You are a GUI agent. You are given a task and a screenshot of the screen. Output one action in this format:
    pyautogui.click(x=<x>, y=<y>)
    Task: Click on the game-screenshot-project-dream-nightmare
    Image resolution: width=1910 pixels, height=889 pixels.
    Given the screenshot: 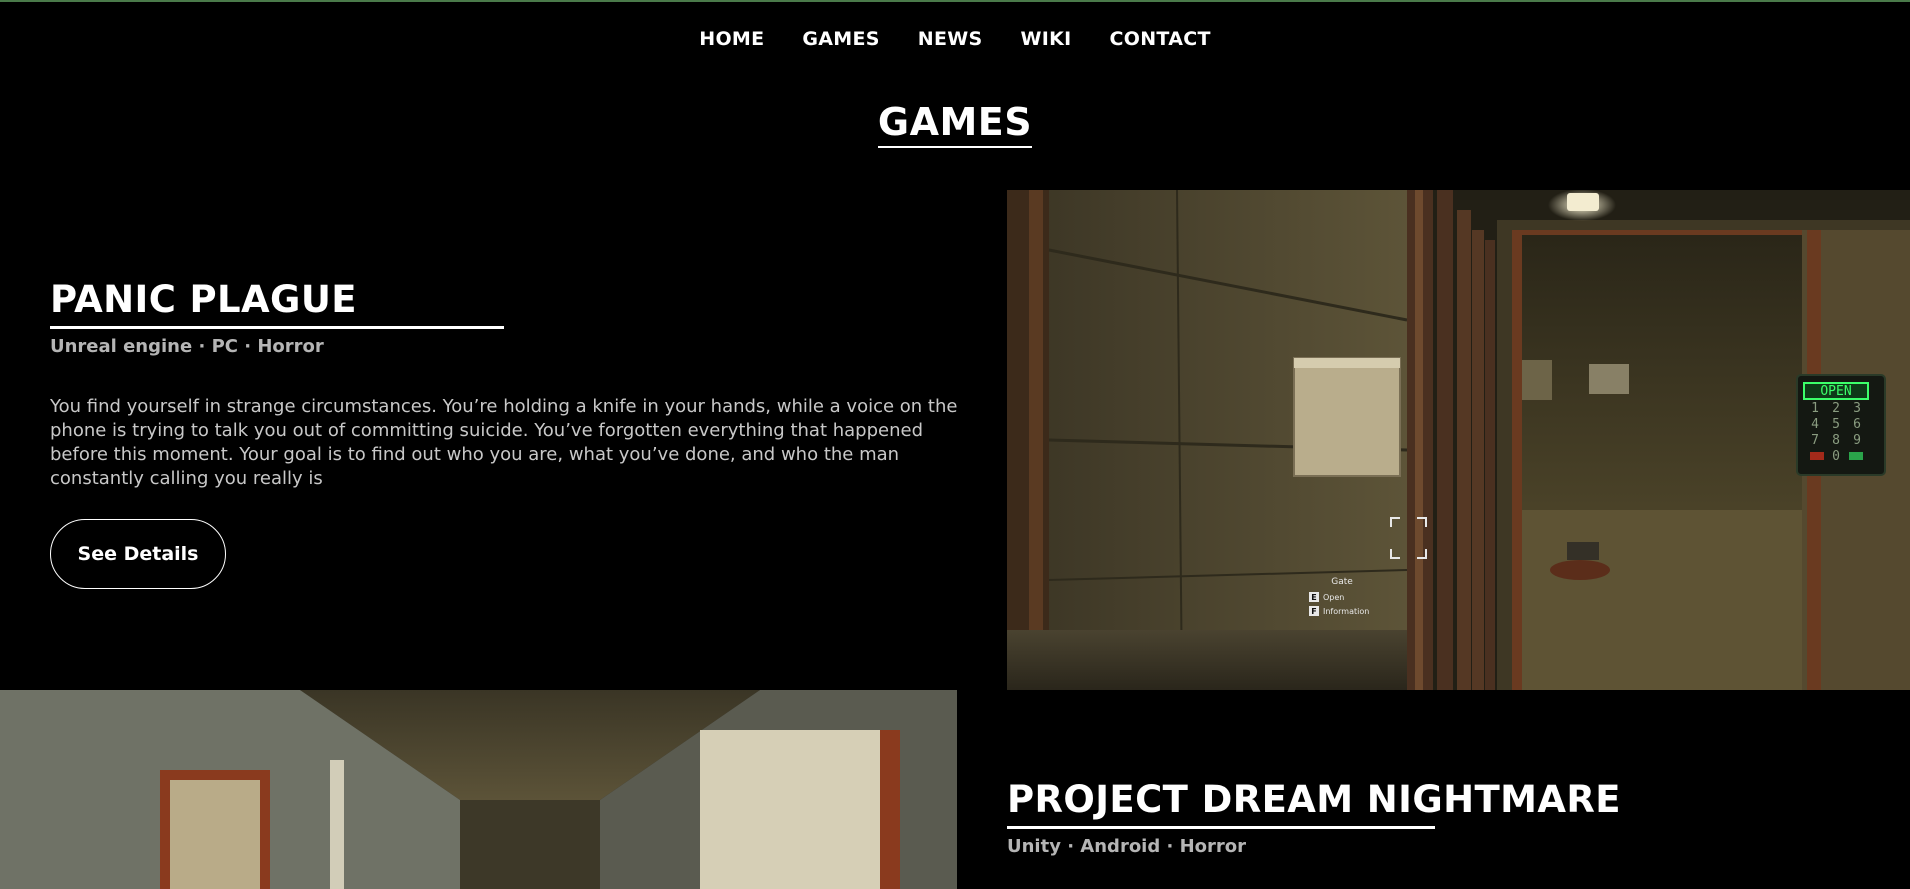 What is the action you would take?
    pyautogui.click(x=478, y=789)
    